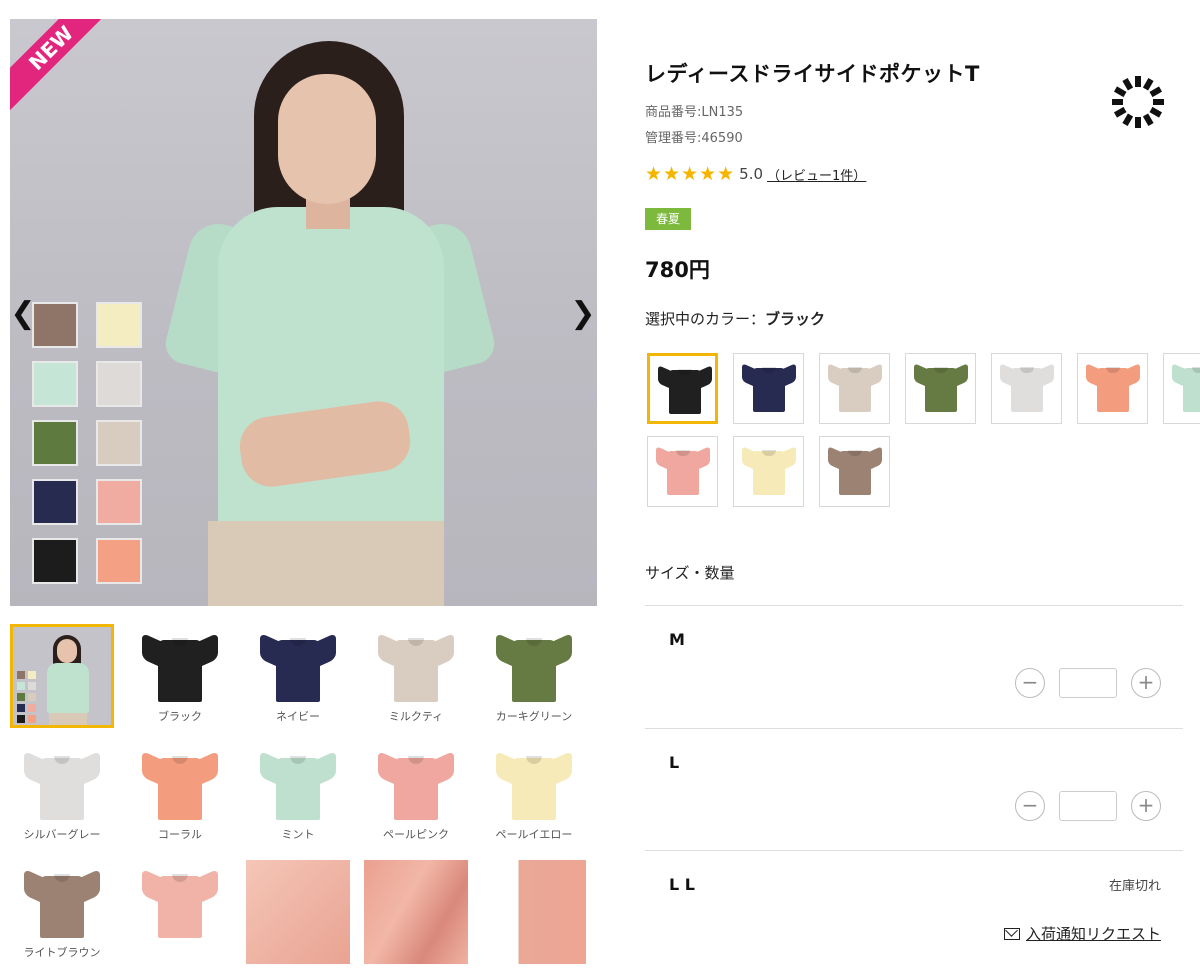 The height and width of the screenshot is (971, 1200). What do you see at coordinates (24, 314) in the screenshot?
I see `prev-image-arrow-icon: ❮` at bounding box center [24, 314].